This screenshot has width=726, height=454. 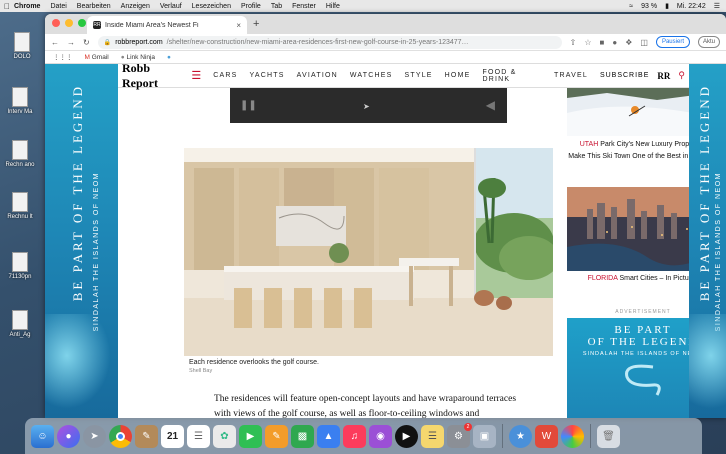 I want to click on tab-strip: RR Inside Miami Area's Newest Fi × +, so click(x=385, y=24).